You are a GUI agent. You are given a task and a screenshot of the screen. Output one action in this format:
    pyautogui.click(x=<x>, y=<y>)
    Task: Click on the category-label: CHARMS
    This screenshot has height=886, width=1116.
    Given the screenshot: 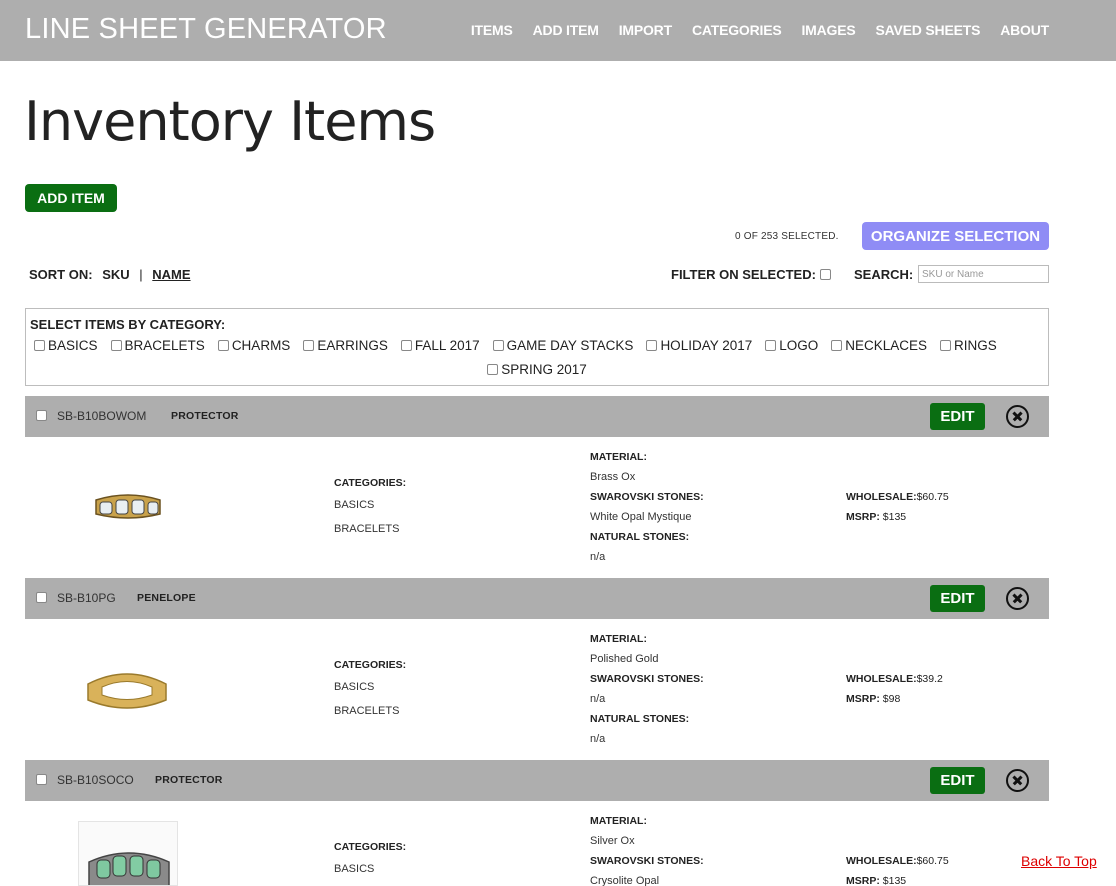 What is the action you would take?
    pyautogui.click(x=261, y=345)
    